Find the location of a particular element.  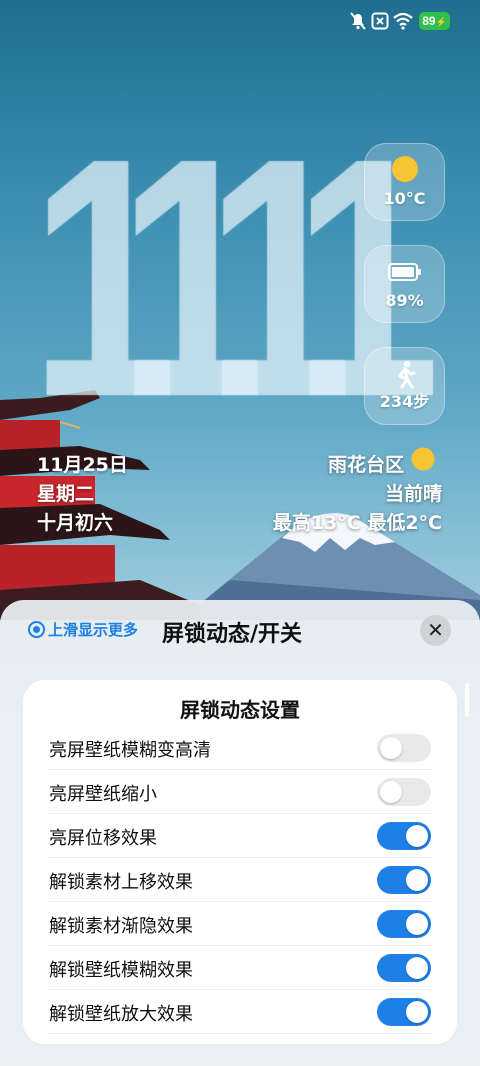

lunar-date-text: 十月初六 is located at coordinates (75, 523).